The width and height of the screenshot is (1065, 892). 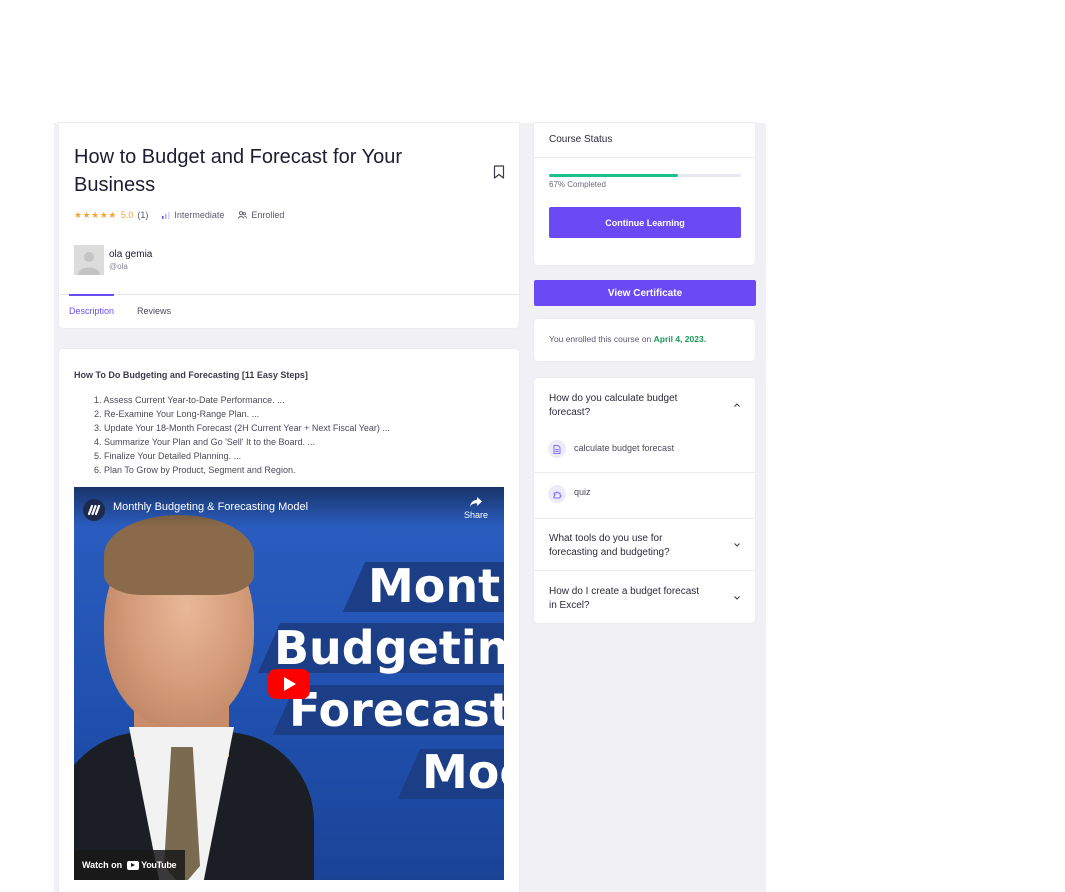 What do you see at coordinates (645, 293) in the screenshot?
I see `view-certificate-button: View Certificate` at bounding box center [645, 293].